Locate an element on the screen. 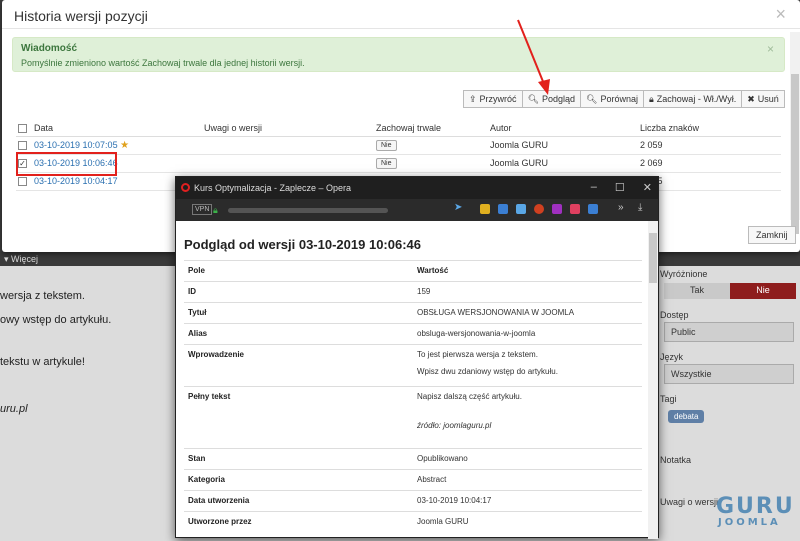  field-name: Wprowadzenie is located at coordinates (298, 365).